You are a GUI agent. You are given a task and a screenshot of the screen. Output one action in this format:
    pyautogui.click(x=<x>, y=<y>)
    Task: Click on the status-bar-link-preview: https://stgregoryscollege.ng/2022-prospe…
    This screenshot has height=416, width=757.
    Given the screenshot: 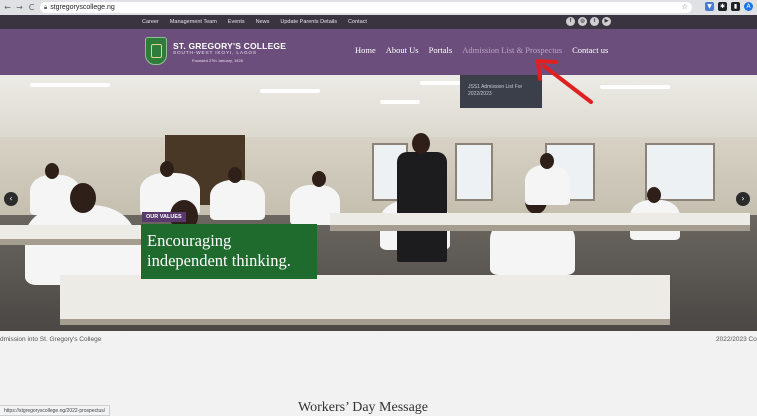 What is the action you would take?
    pyautogui.click(x=55, y=410)
    